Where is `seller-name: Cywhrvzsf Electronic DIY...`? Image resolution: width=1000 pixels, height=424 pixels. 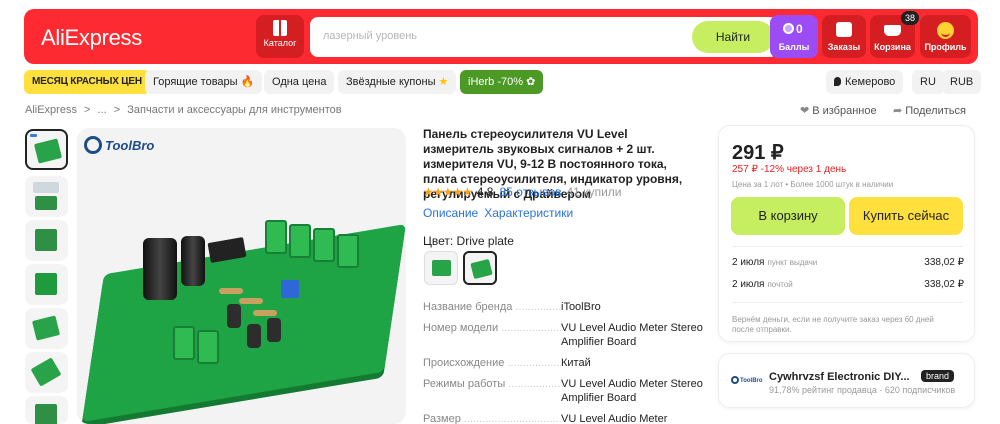 seller-name: Cywhrvzsf Electronic DIY... is located at coordinates (839, 377).